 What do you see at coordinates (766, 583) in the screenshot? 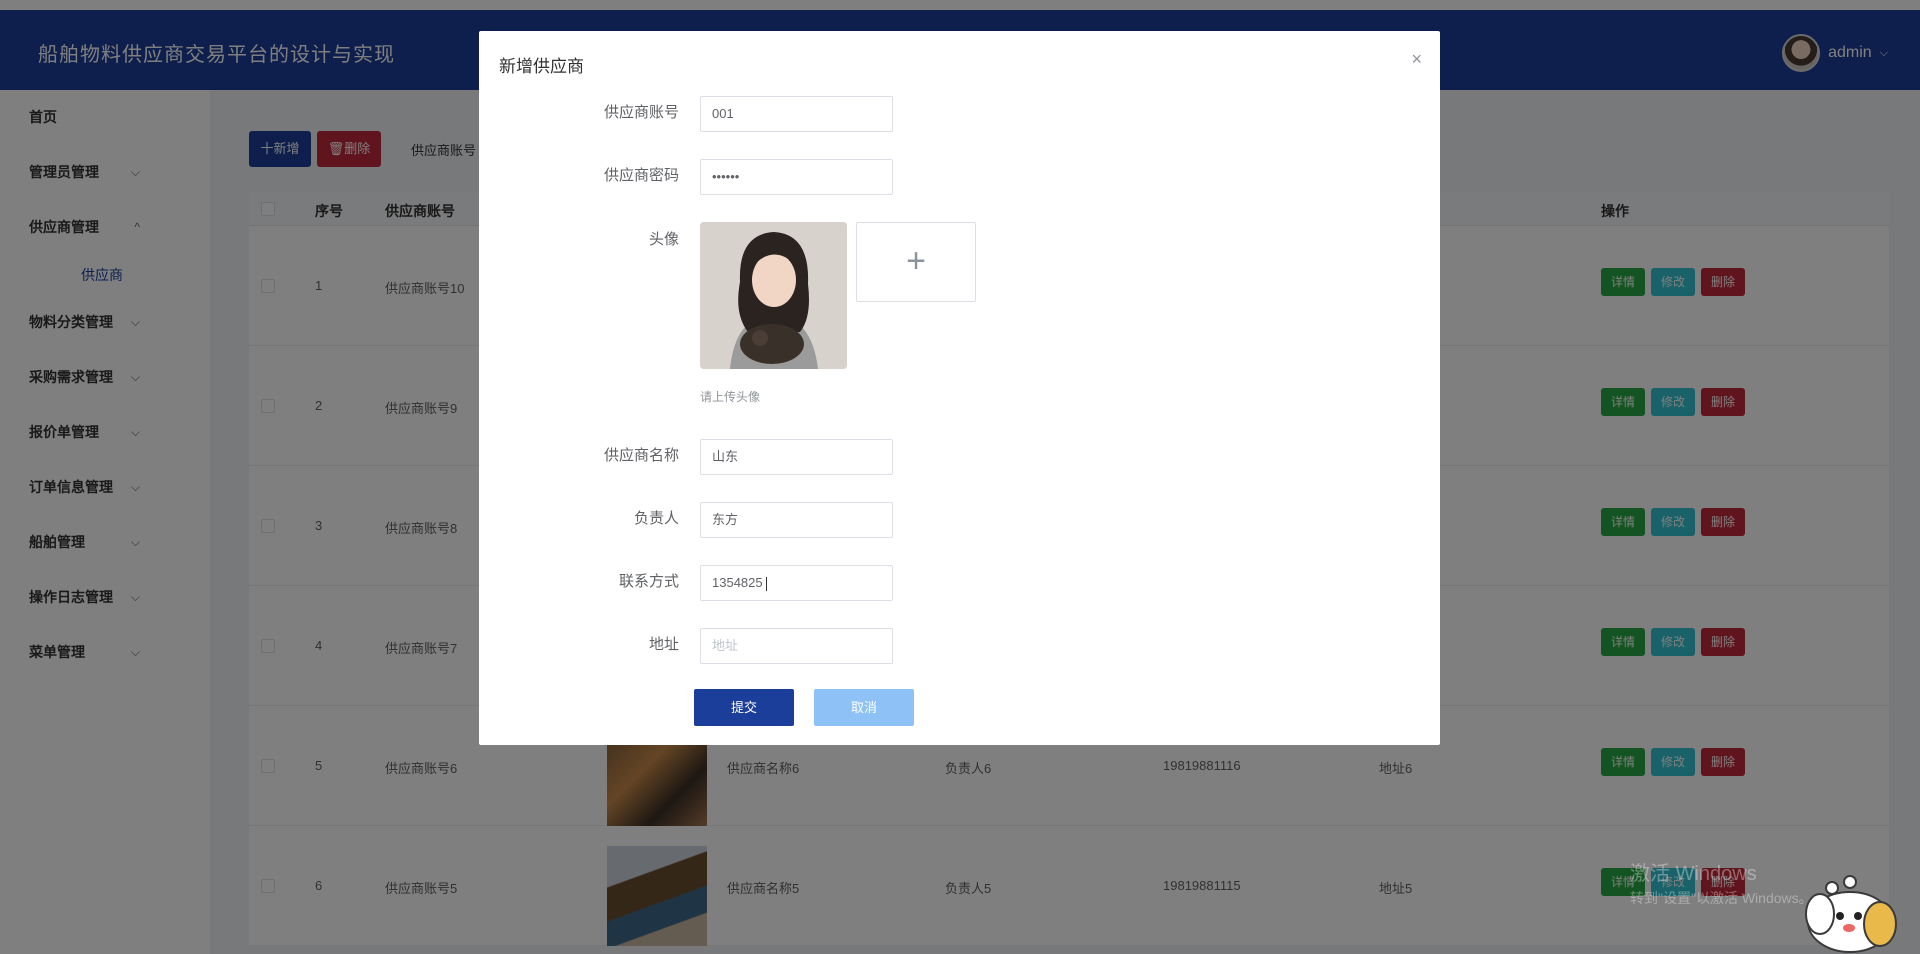
I see `text-cursor-icon` at bounding box center [766, 583].